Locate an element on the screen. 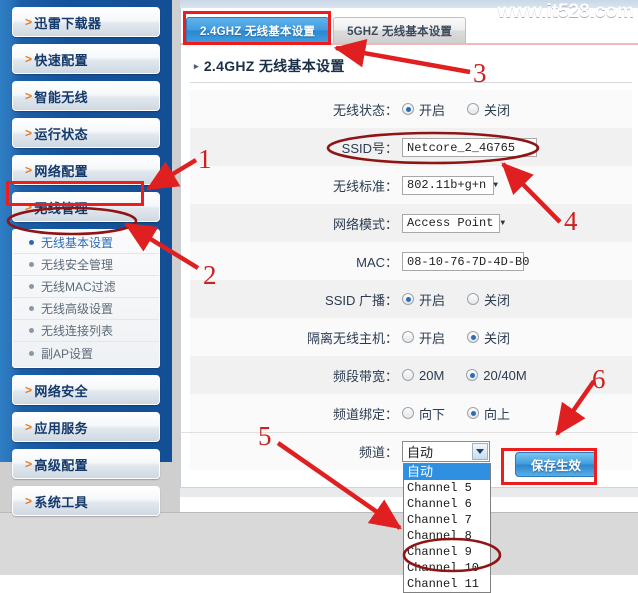  label-isolate-host: 隔离无线主机： is located at coordinates (352, 338).